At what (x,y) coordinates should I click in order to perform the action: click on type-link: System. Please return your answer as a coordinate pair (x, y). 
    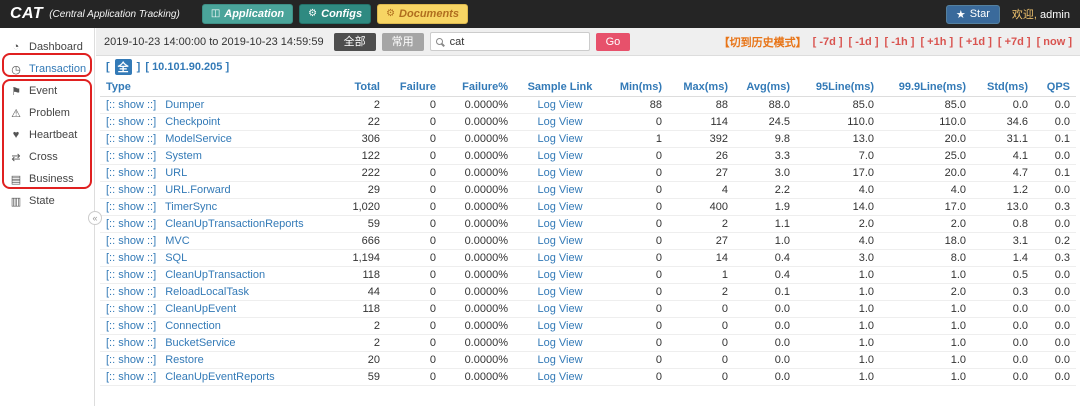
    Looking at the image, I should click on (183, 156).